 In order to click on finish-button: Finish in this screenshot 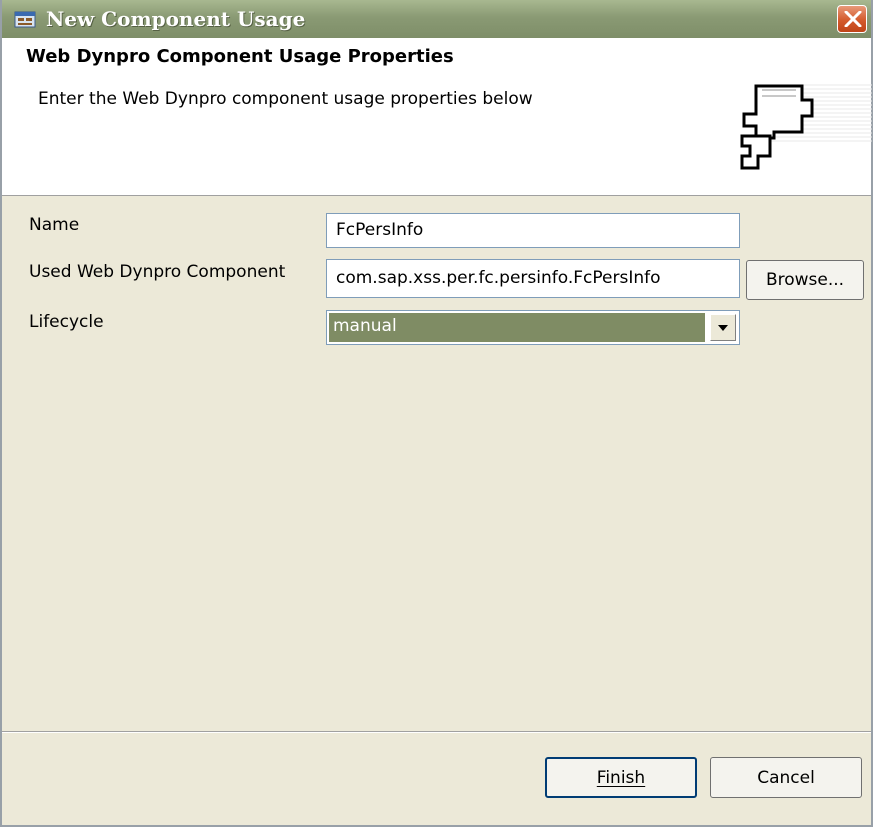, I will do `click(621, 777)`.